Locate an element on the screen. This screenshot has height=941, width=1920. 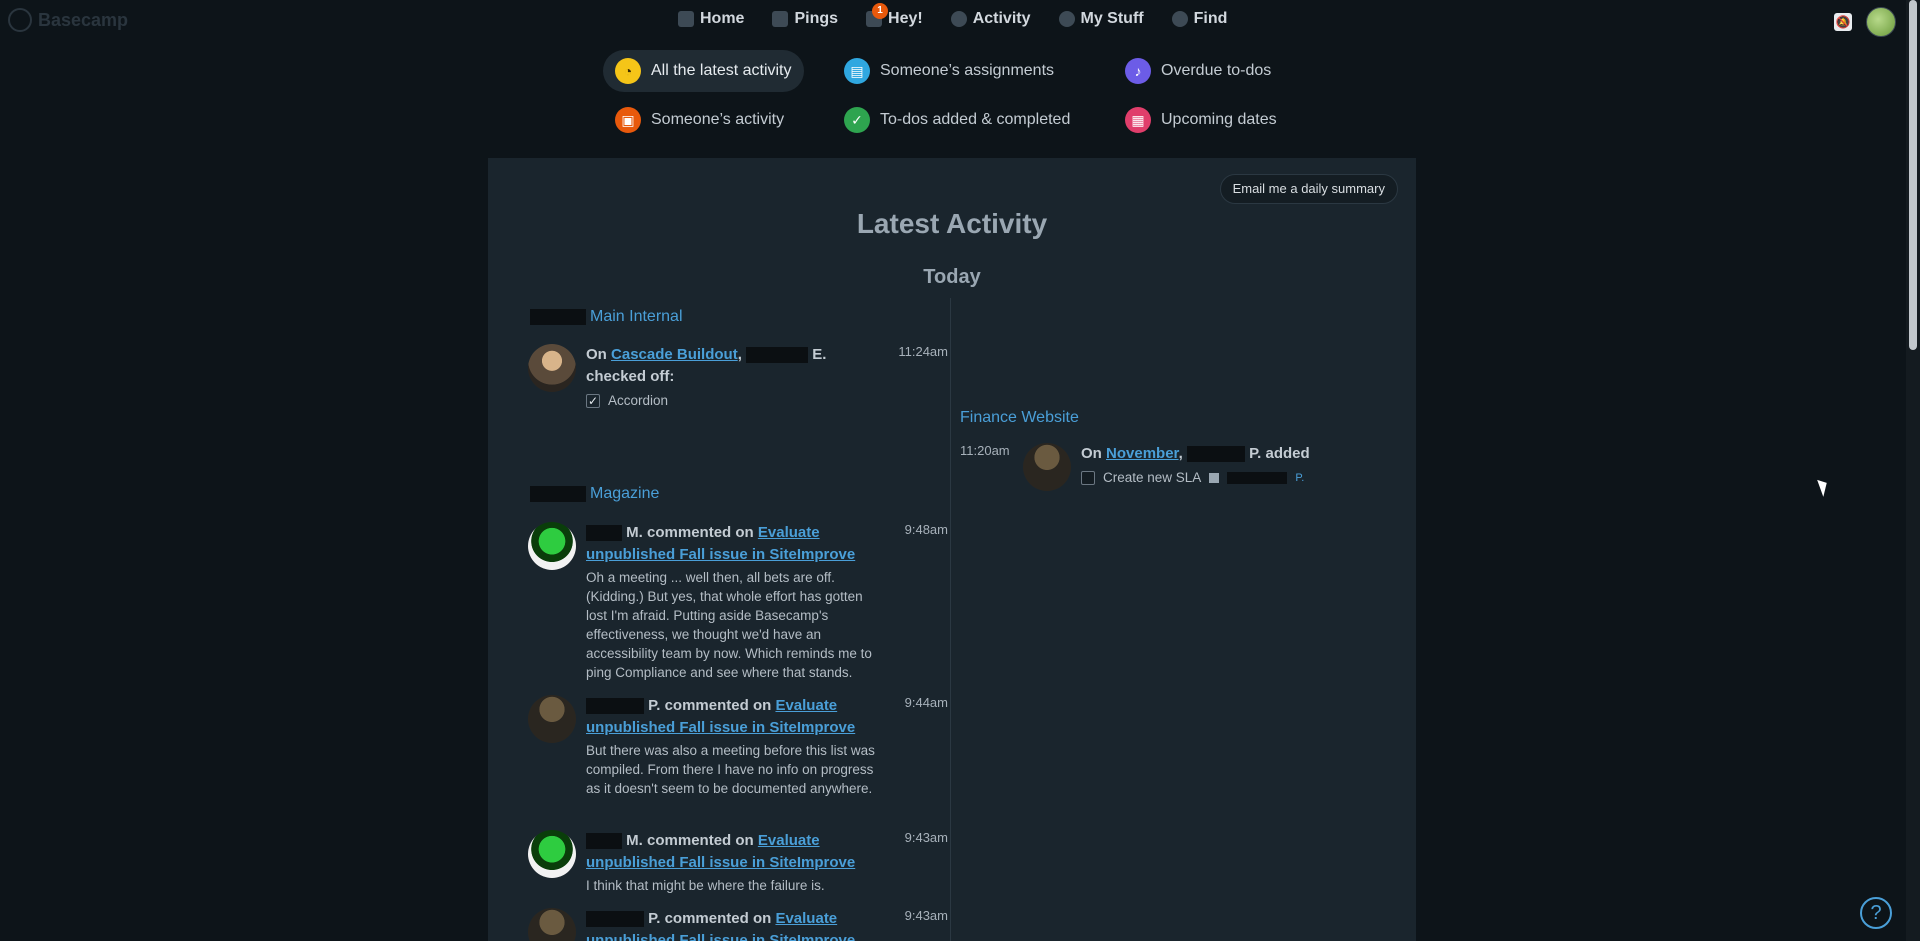
briefcase-icon: ▣ is located at coordinates (628, 120).